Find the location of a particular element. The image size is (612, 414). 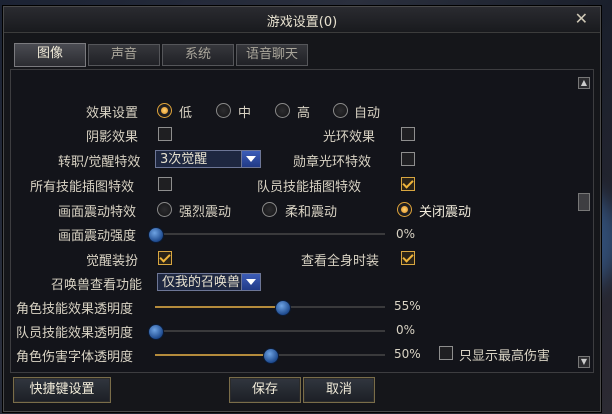

tab-voice-chat: 语音聊天 is located at coordinates (272, 55).